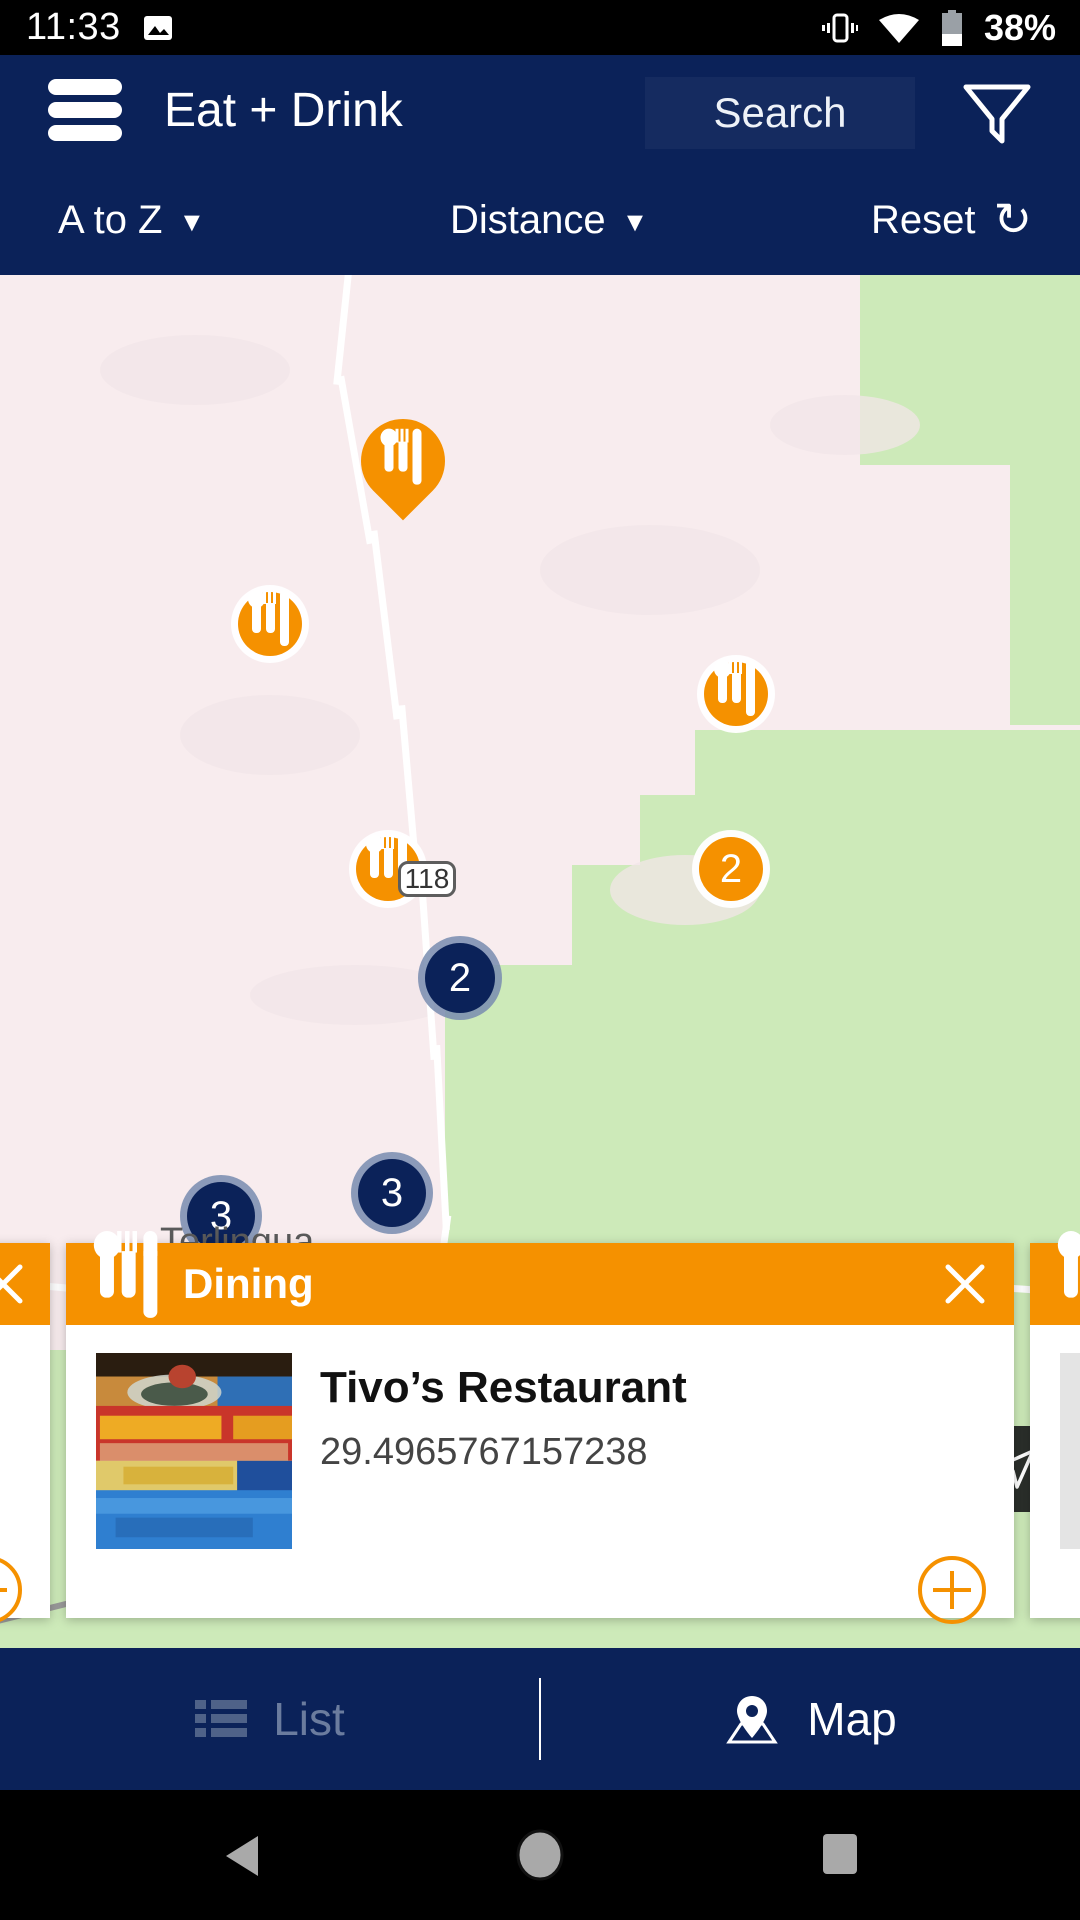  I want to click on search-placeholder-label: Search, so click(780, 112).